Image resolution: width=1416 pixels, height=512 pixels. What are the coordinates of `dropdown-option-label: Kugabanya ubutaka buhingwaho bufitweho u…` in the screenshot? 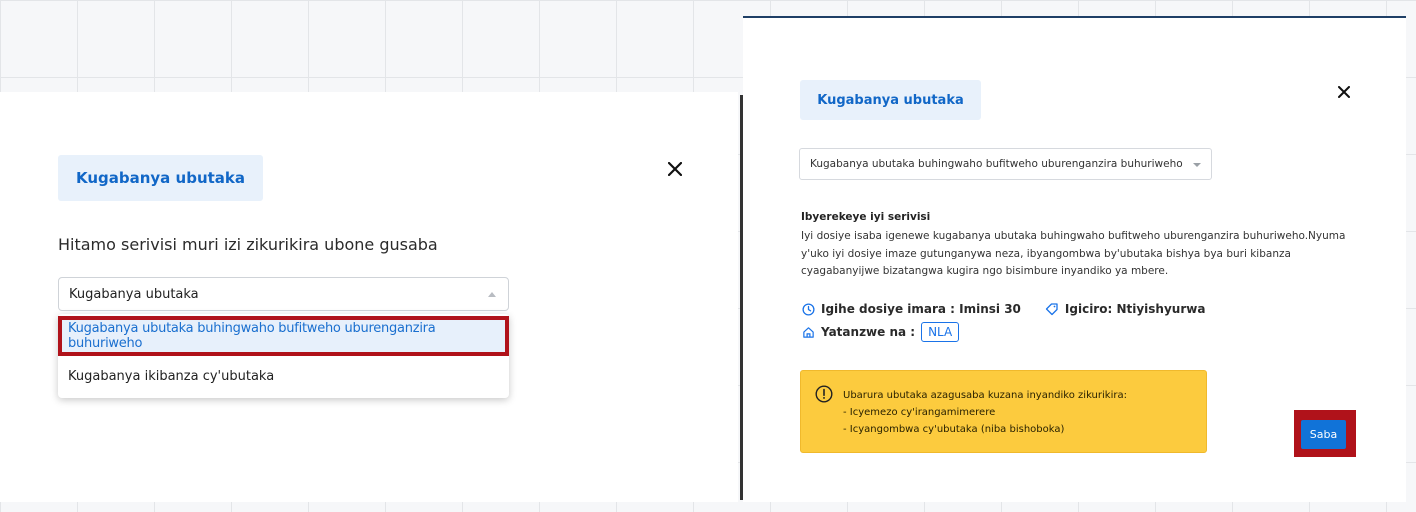 It's located at (252, 336).